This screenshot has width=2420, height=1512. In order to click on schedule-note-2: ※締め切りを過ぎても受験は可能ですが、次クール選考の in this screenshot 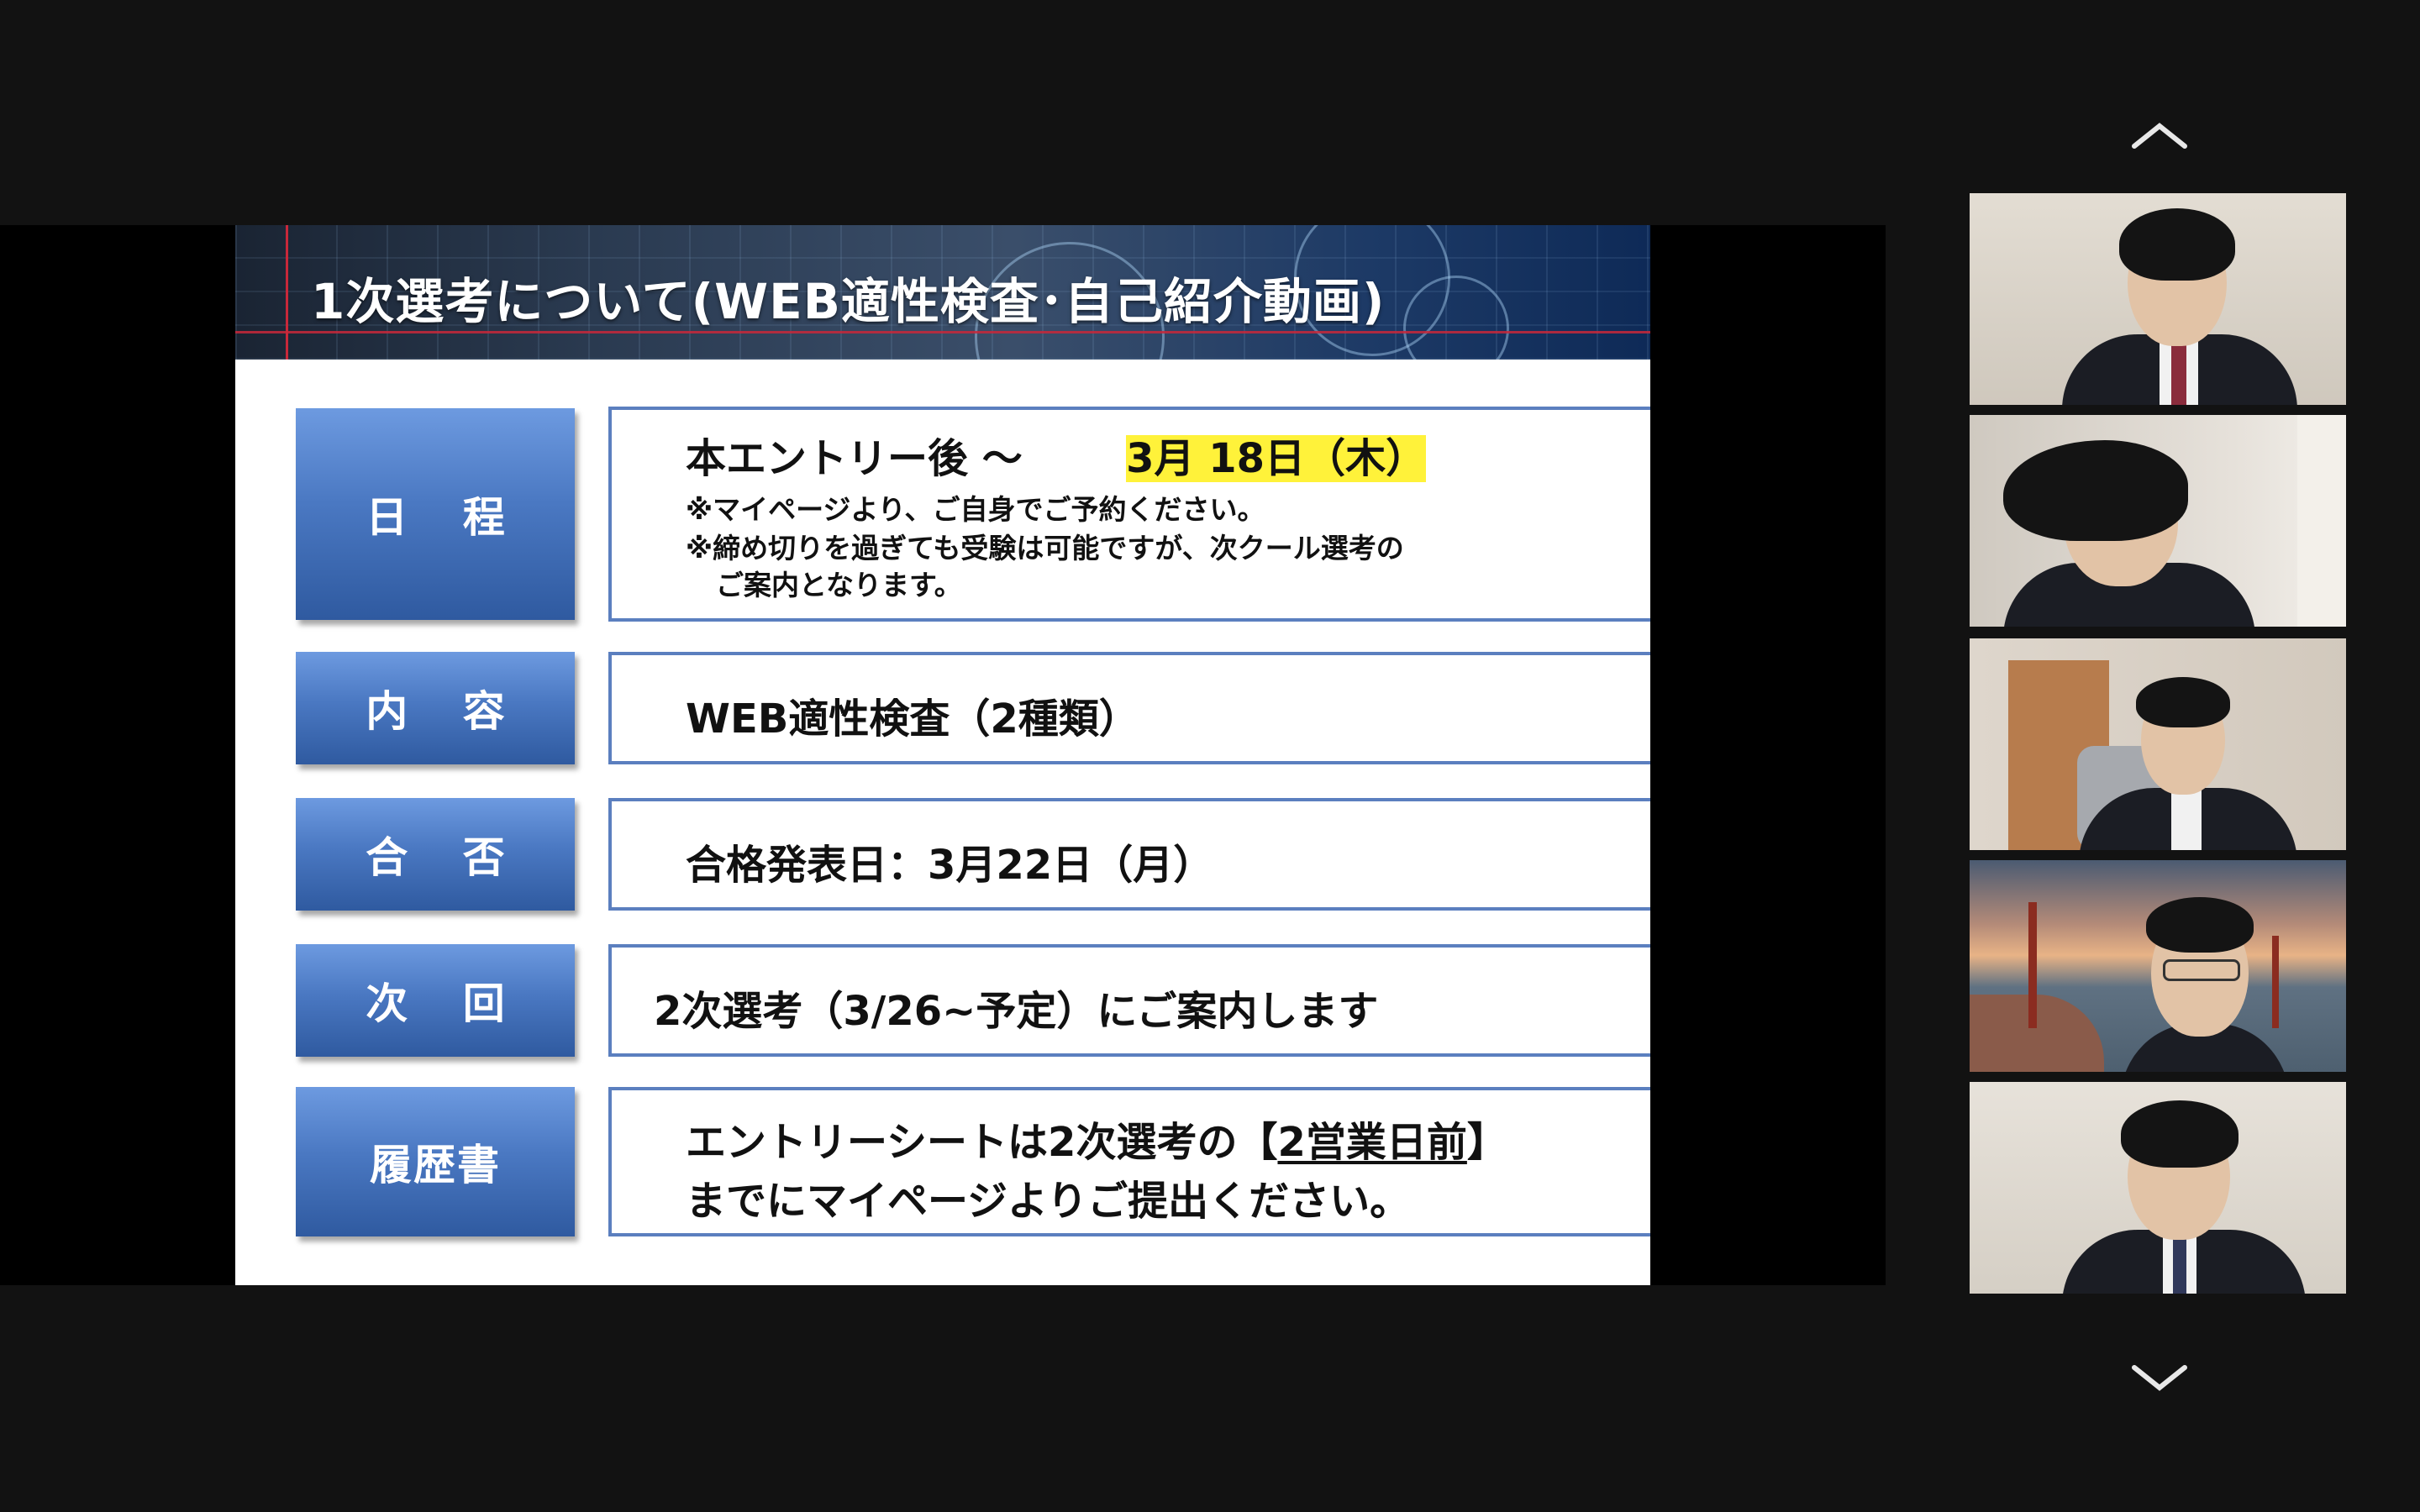, I will do `click(1045, 548)`.